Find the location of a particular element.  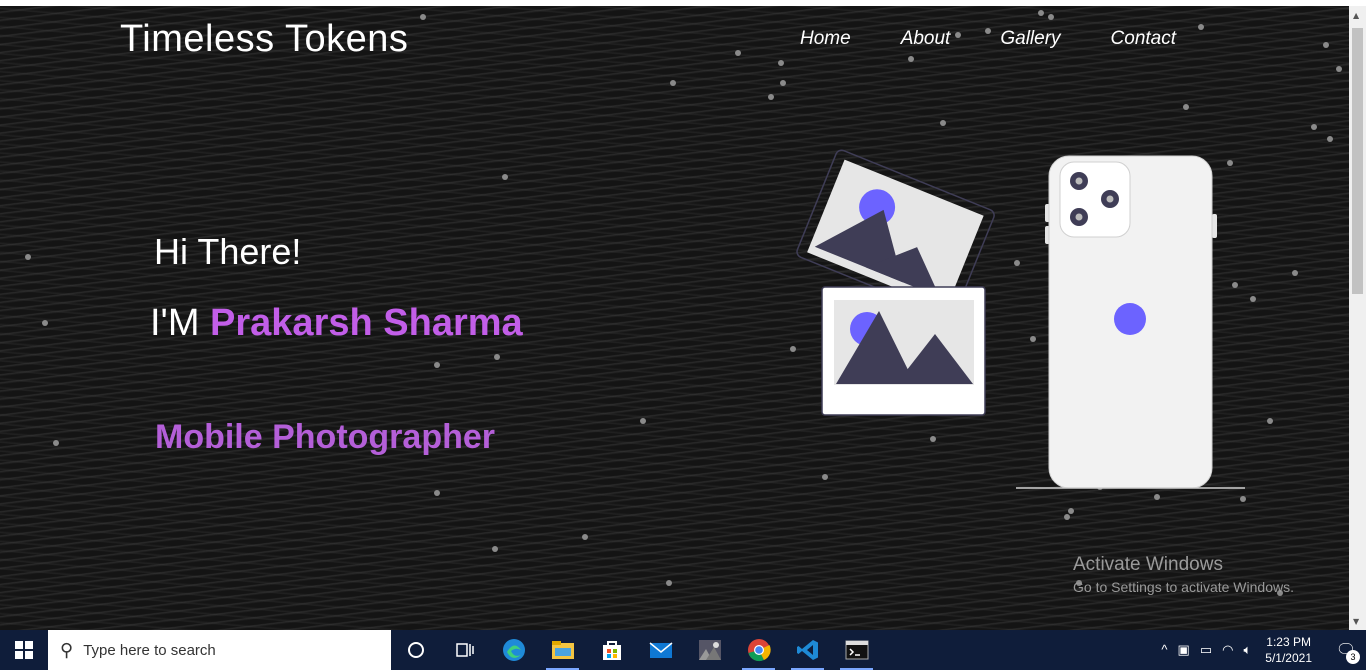

front-photo-card is located at coordinates (903, 351).